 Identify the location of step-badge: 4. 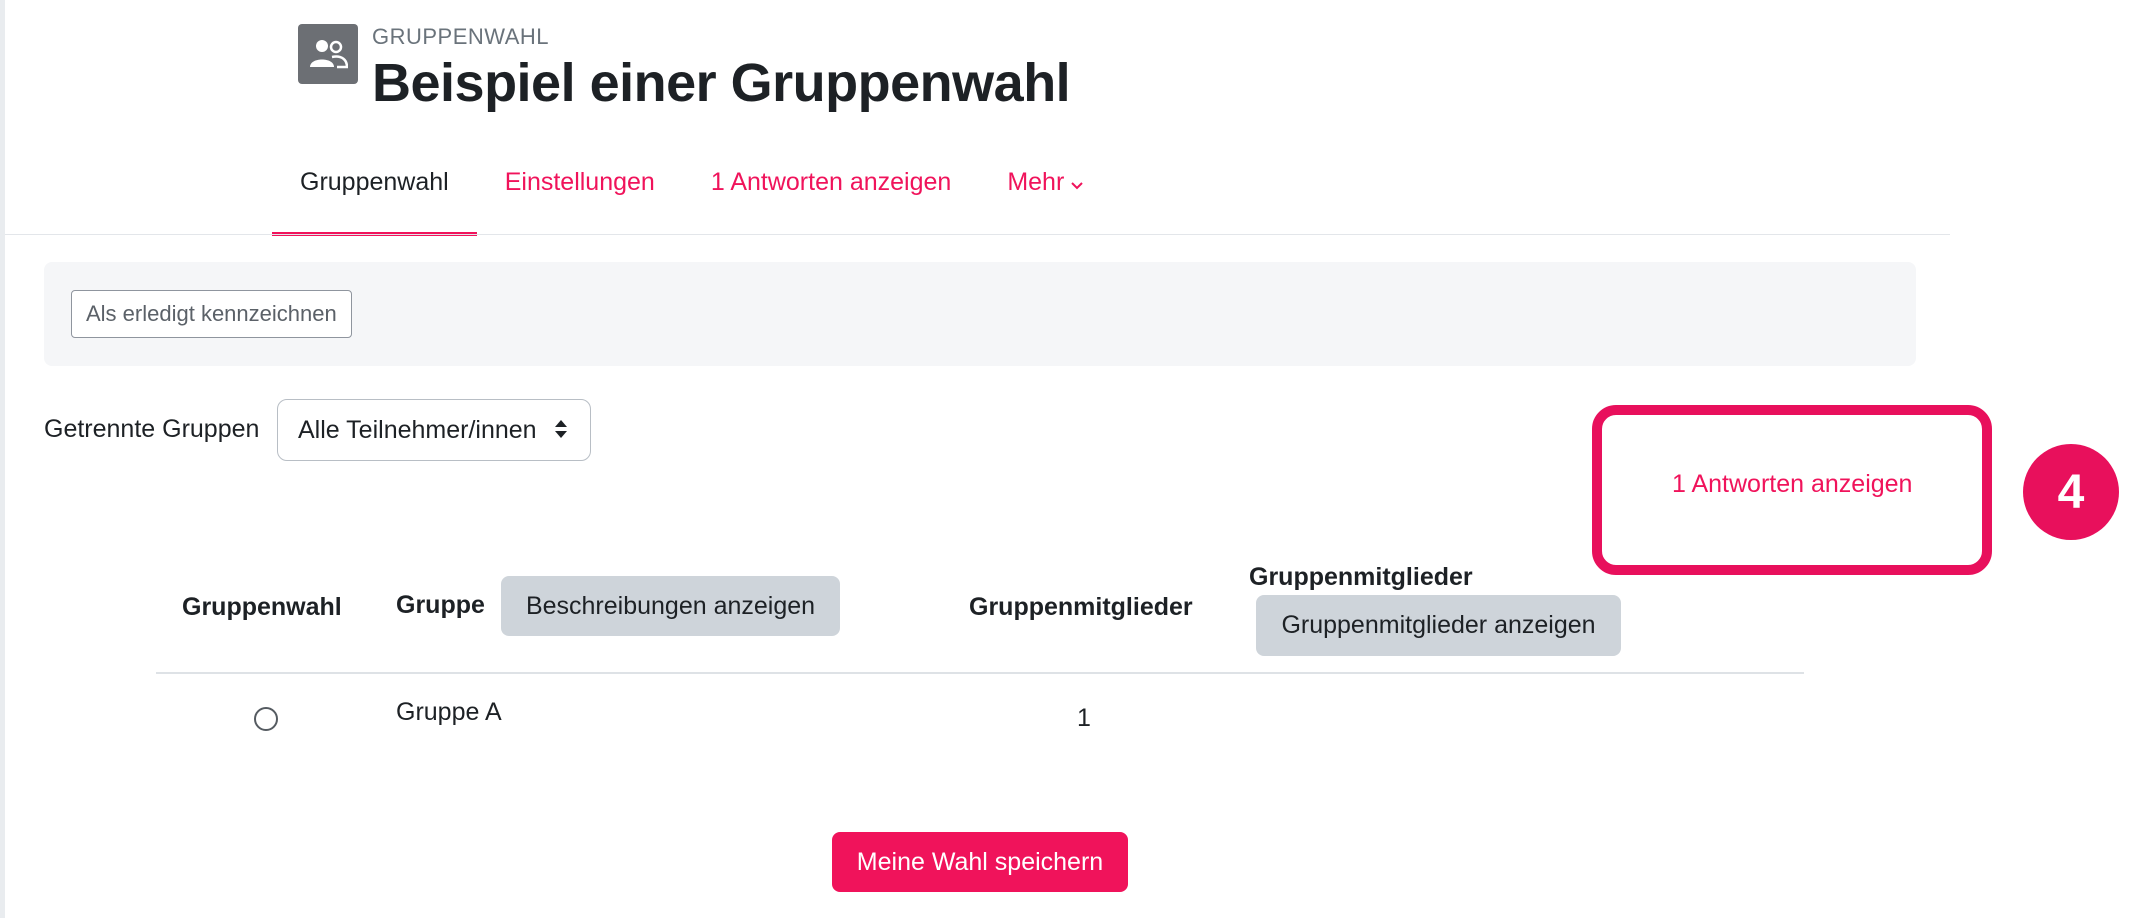
(2071, 492).